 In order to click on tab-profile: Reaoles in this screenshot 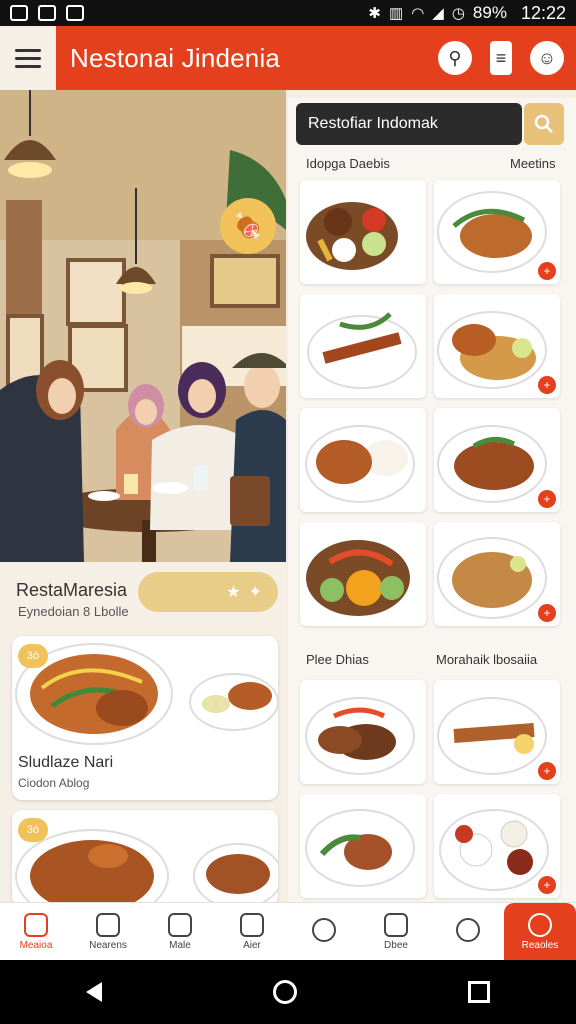, I will do `click(540, 931)`.